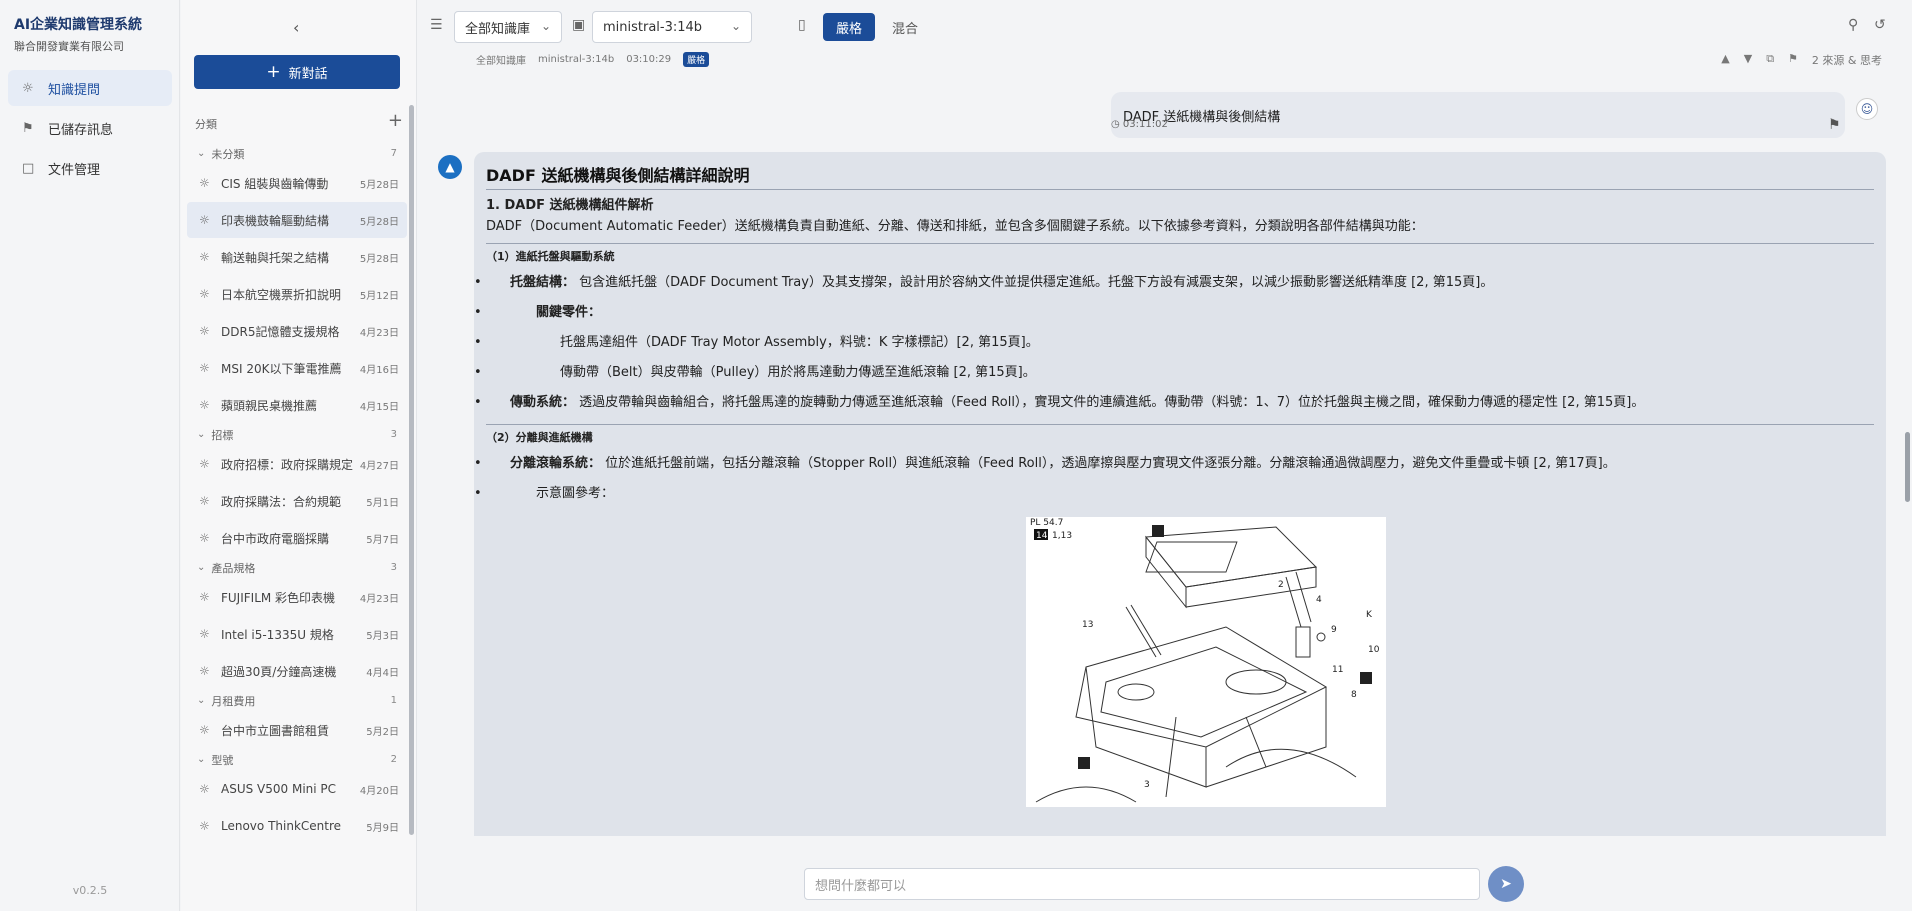 This screenshot has height=911, width=1912. I want to click on conversation-item: ☼ 政府招標：政府採購規定 4月27日, so click(297, 464).